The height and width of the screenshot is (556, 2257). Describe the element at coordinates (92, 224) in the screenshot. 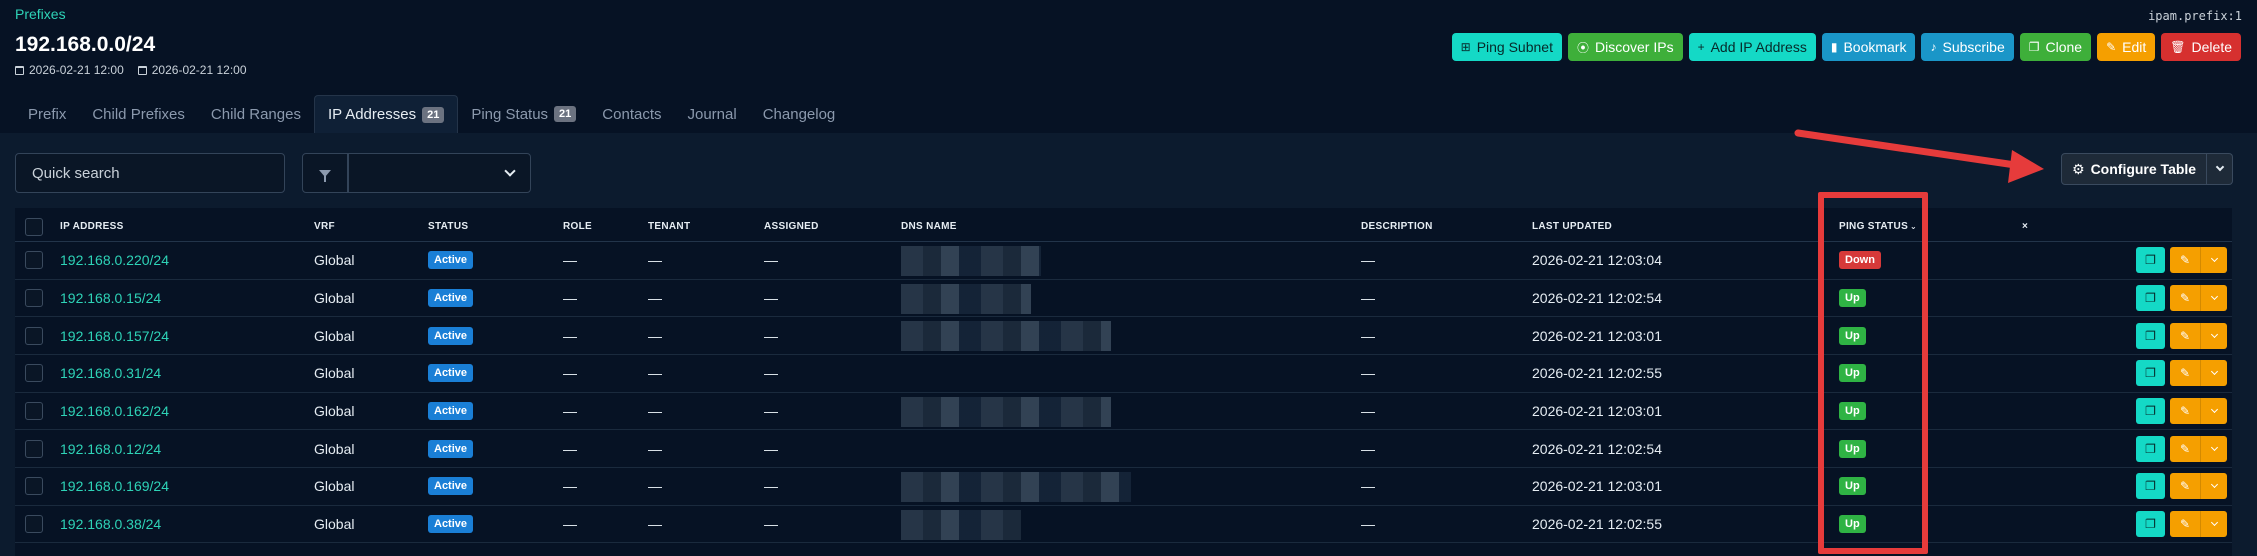

I see `col-ip-address: IP ADDRESS` at that location.